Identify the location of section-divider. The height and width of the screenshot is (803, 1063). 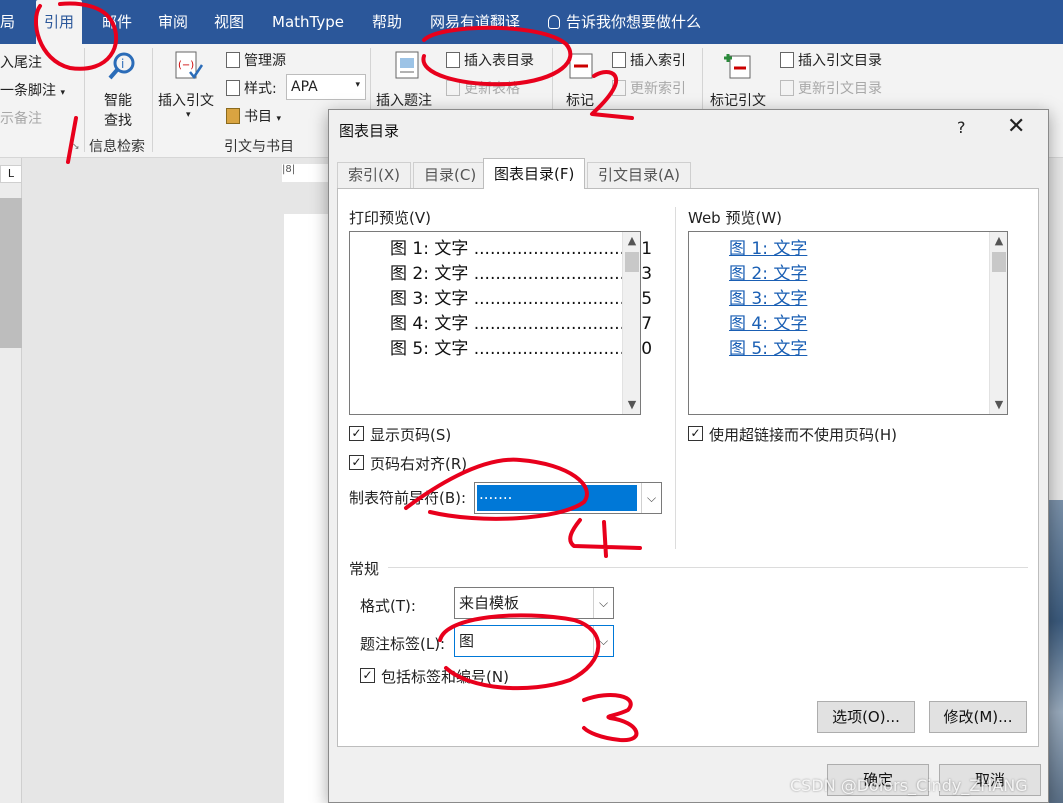
(708, 567).